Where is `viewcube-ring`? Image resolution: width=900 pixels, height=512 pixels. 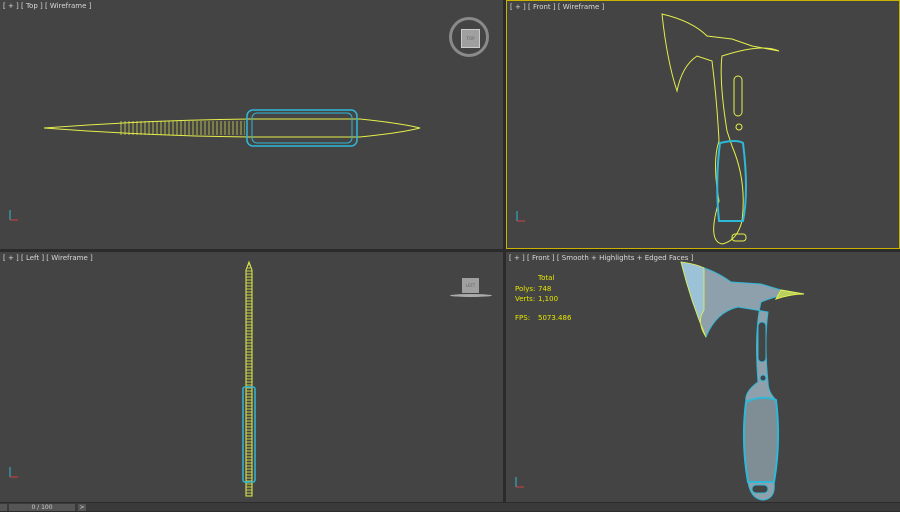 viewcube-ring is located at coordinates (471, 295).